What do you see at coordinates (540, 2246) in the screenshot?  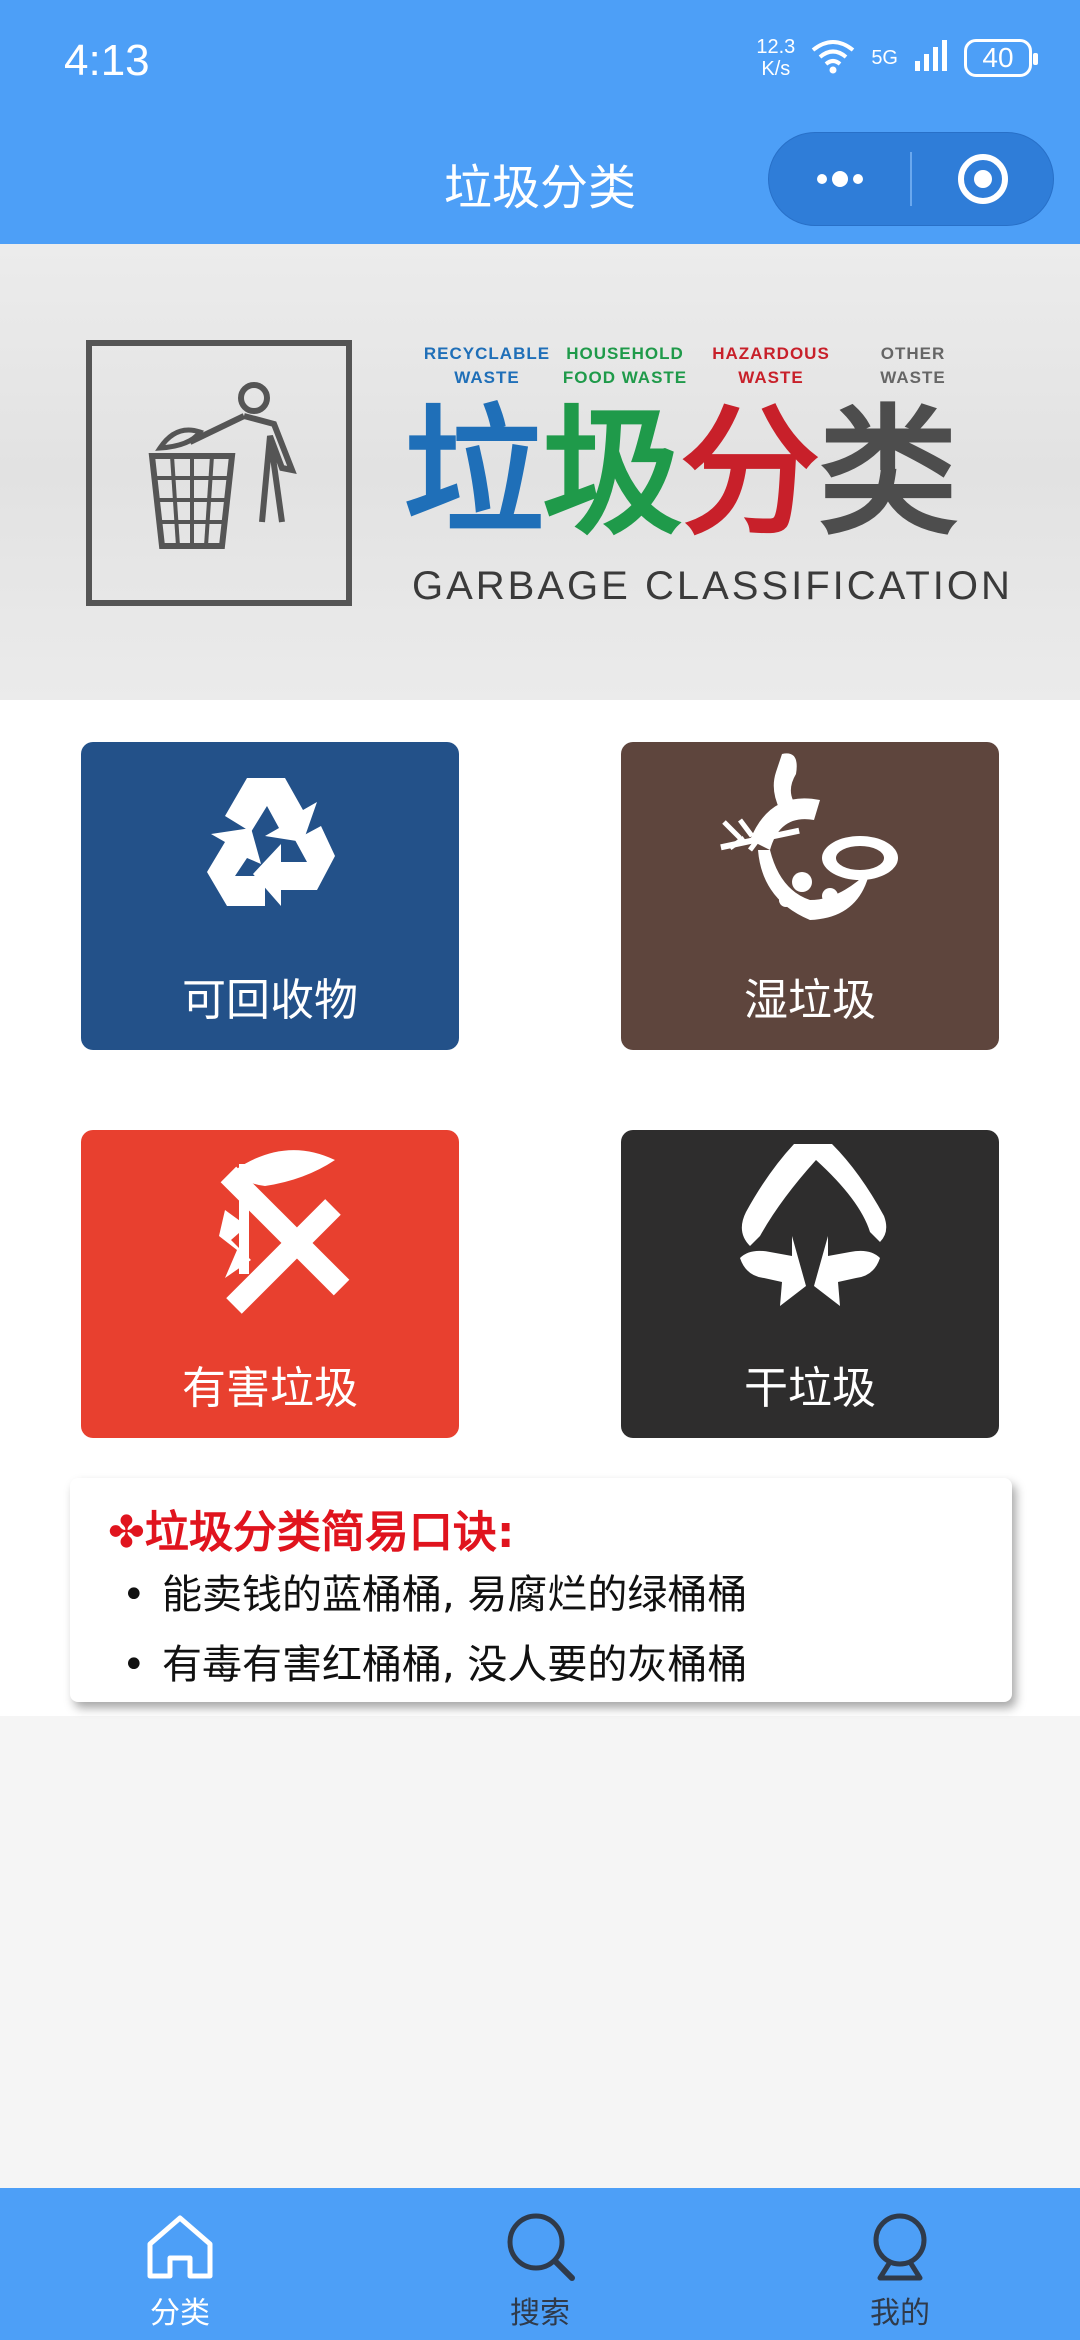 I see `search-icon` at bounding box center [540, 2246].